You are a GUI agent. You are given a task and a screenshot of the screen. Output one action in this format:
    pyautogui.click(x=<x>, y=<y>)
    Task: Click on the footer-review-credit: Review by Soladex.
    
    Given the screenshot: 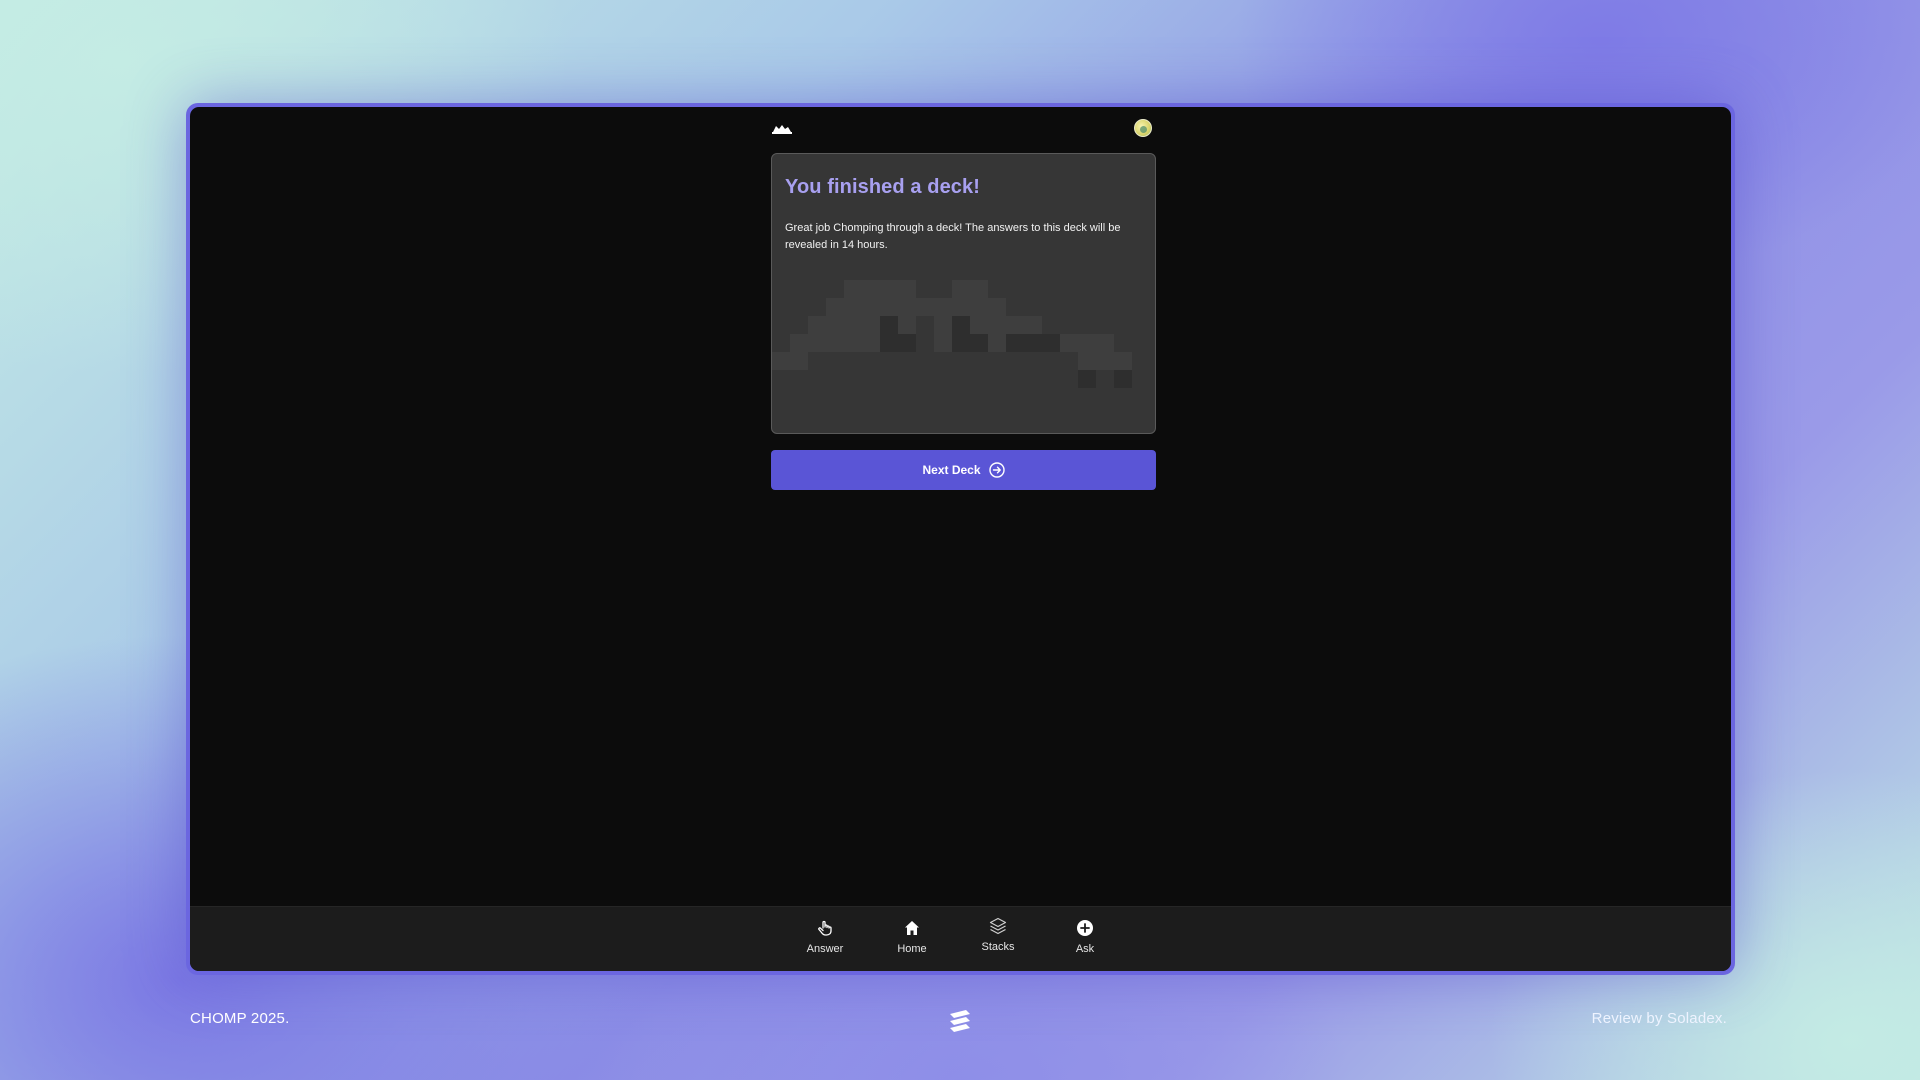 What is the action you would take?
    pyautogui.click(x=1659, y=1018)
    